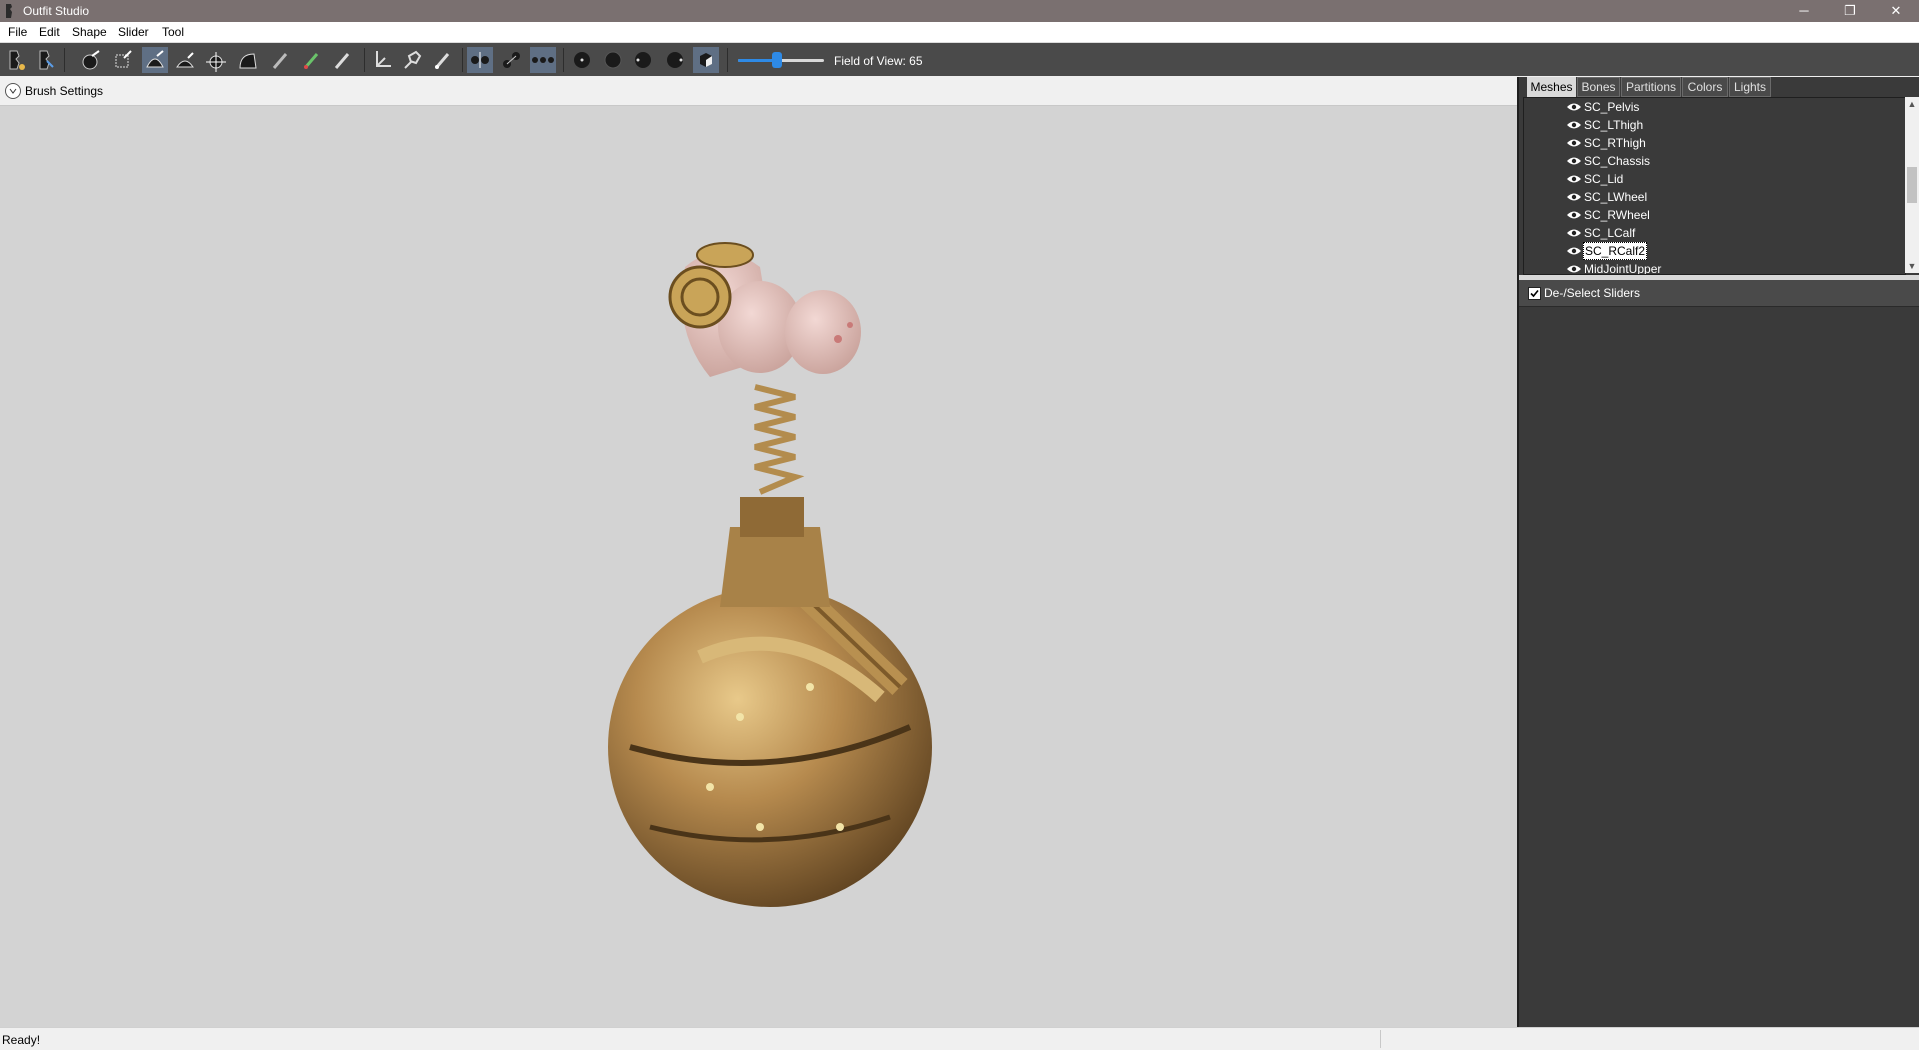 The height and width of the screenshot is (1050, 1919). What do you see at coordinates (1534, 293) in the screenshot?
I see `select-sliders-checkbox` at bounding box center [1534, 293].